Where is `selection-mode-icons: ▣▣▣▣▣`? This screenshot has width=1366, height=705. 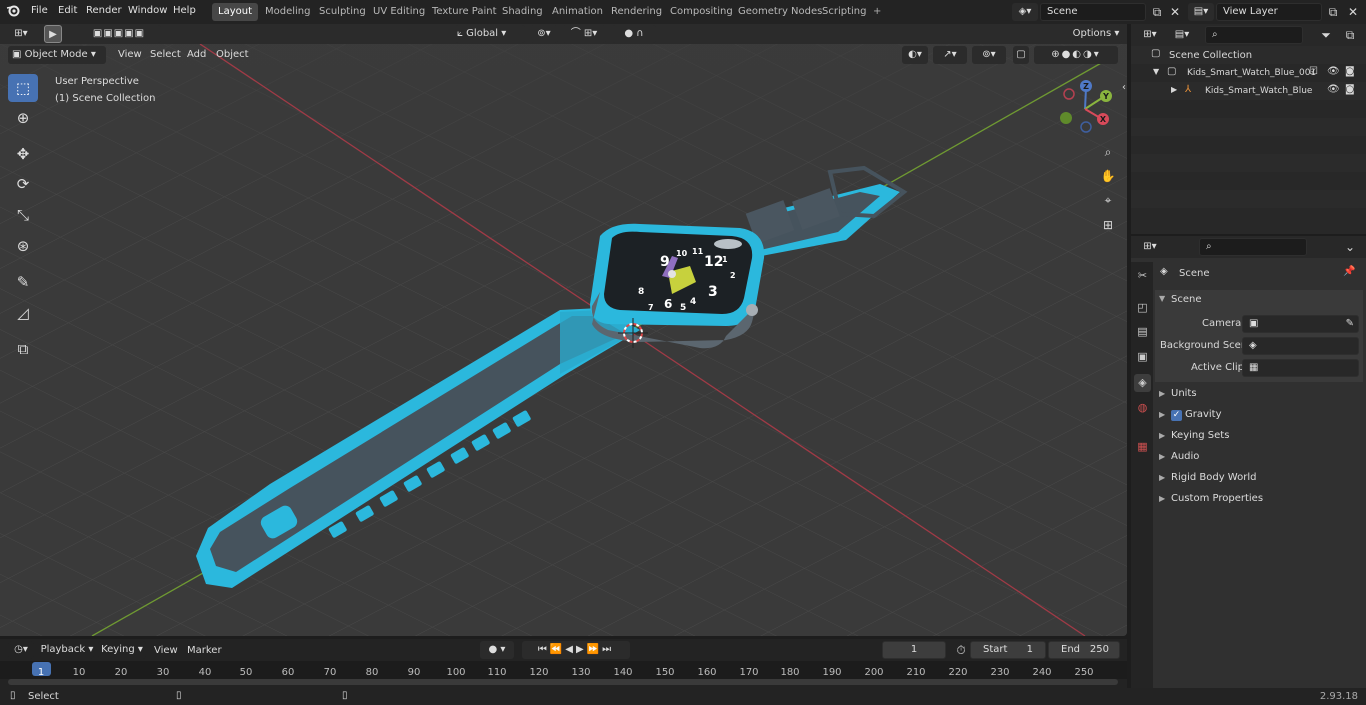
selection-mode-icons: ▣▣▣▣▣ is located at coordinates (119, 34).